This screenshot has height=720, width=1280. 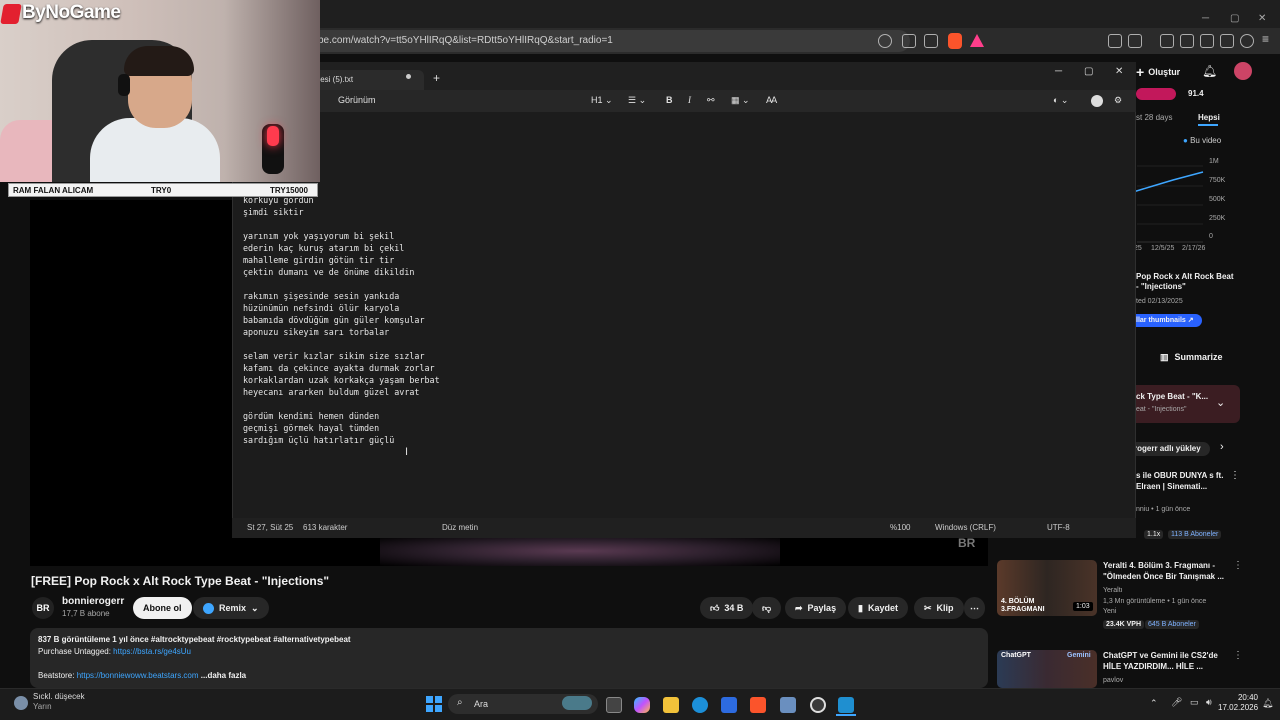 What do you see at coordinates (729, 705) in the screenshot?
I see `store-icon` at bounding box center [729, 705].